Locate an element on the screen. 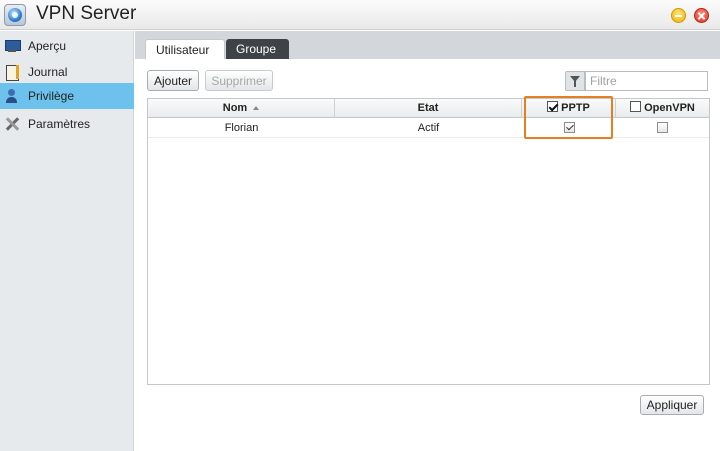  column-header-nom: Nom is located at coordinates (241, 108).